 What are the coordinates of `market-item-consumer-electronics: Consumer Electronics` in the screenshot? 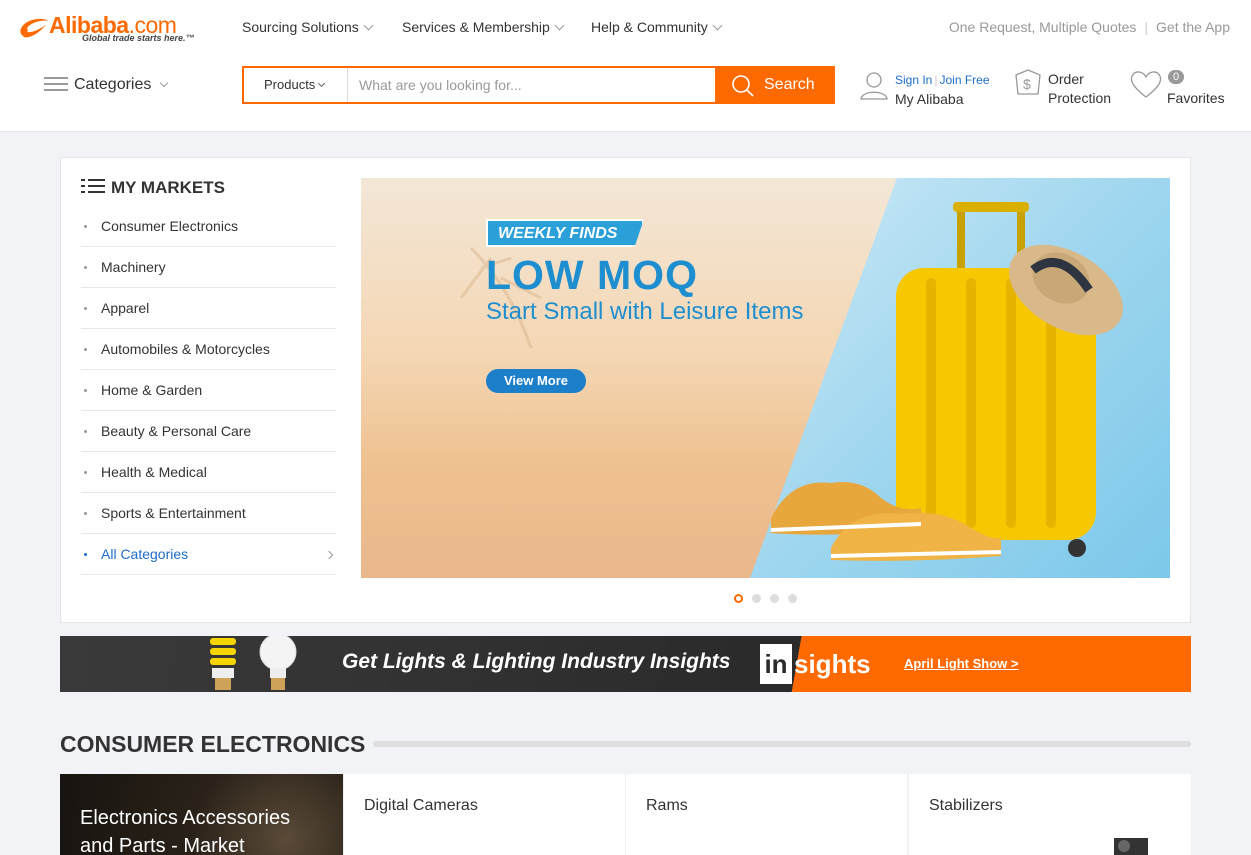 It's located at (208, 226).